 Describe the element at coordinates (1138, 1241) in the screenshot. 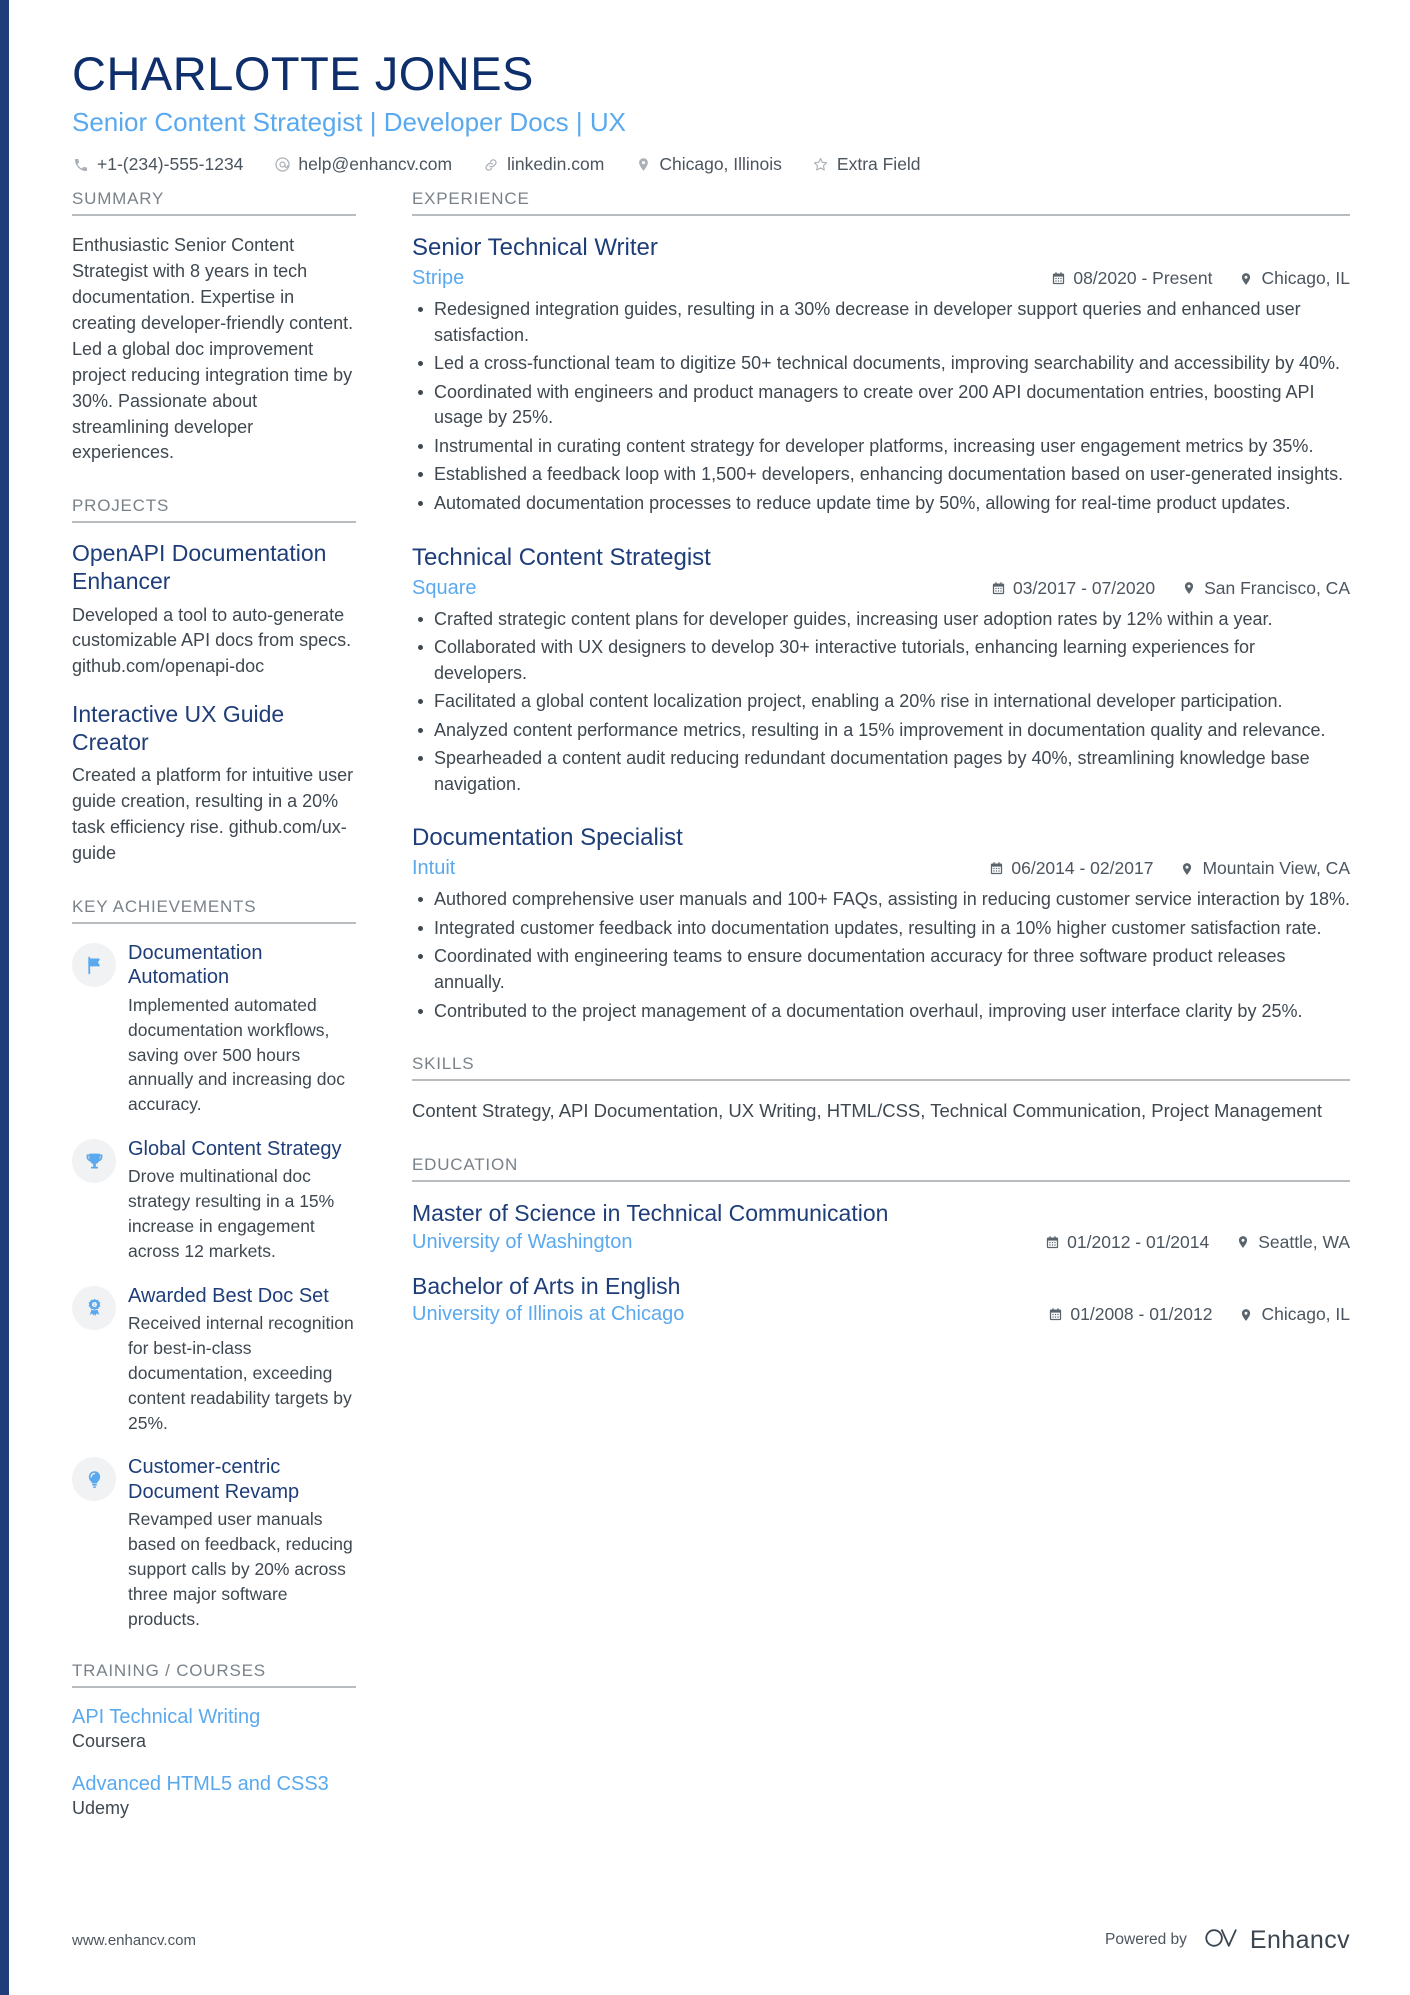

I see `education-dates-text: 01/2012 - 01/2014` at that location.